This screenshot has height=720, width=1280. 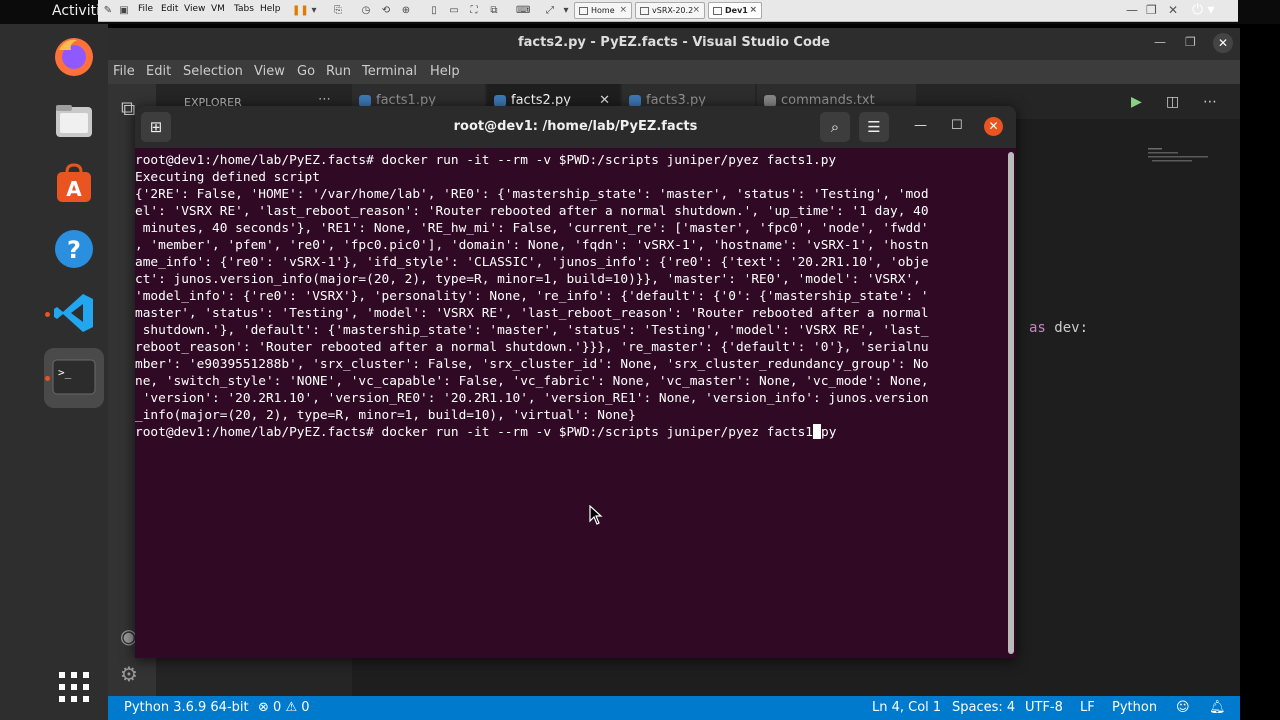 I want to click on menu-view: View, so click(x=269, y=71).